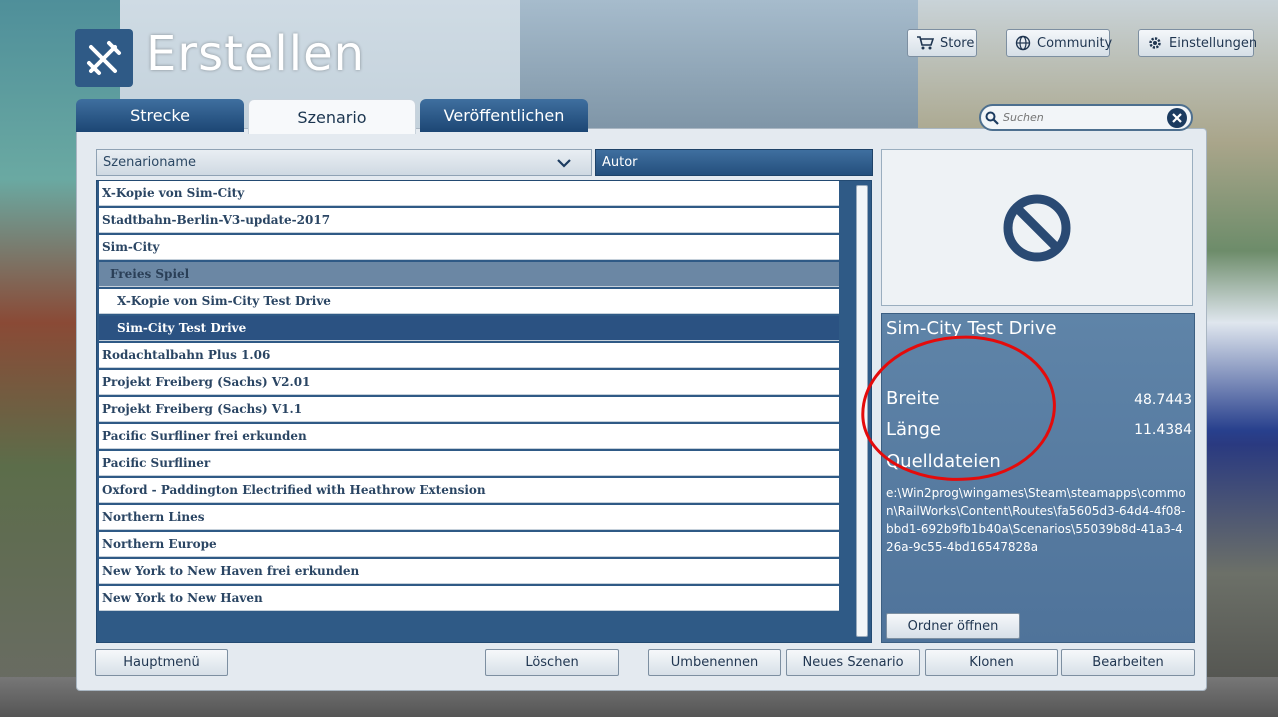 This screenshot has width=1278, height=717. I want to click on scenario-label: Pacific Surfliner, so click(156, 463).